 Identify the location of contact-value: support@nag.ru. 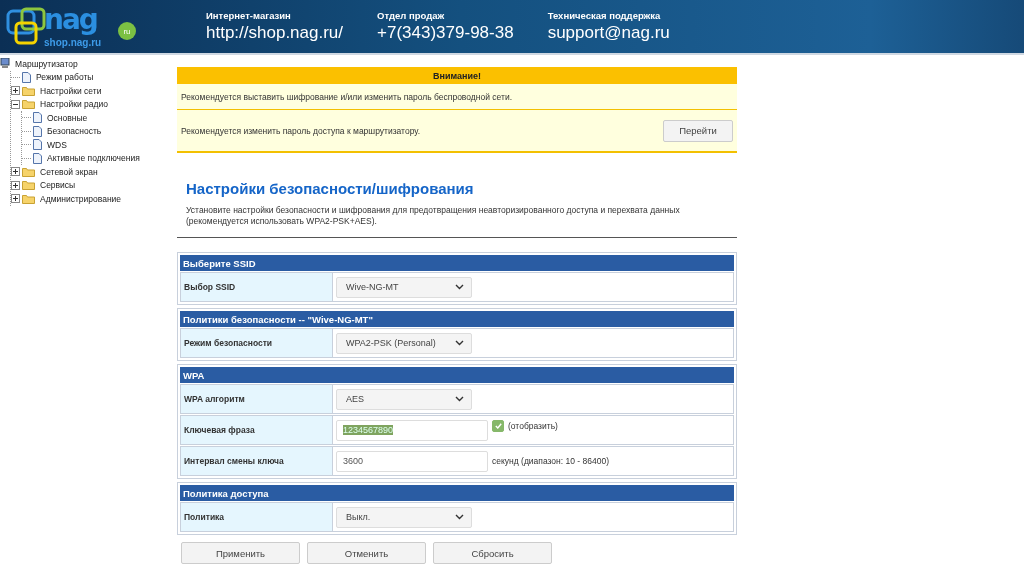
(608, 33).